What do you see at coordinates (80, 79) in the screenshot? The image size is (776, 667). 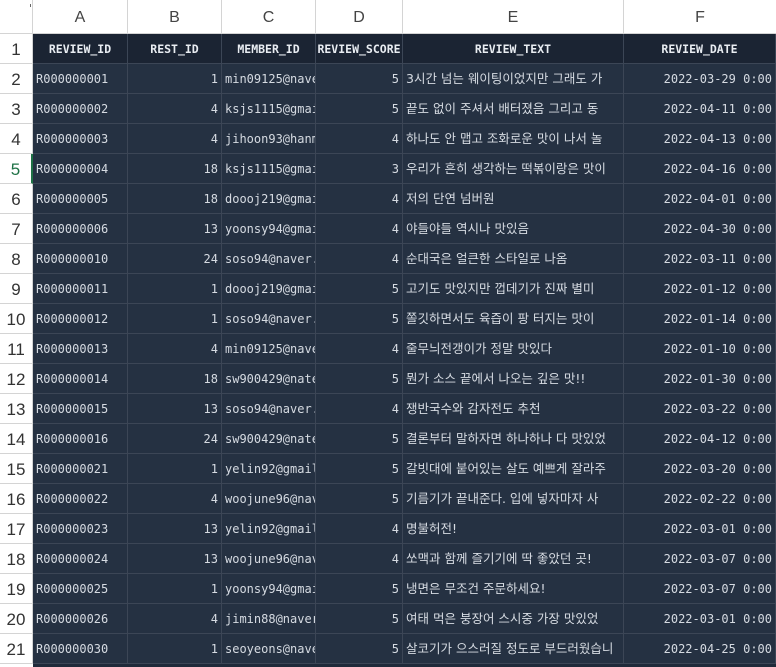 I see `table-cell: R000000001` at bounding box center [80, 79].